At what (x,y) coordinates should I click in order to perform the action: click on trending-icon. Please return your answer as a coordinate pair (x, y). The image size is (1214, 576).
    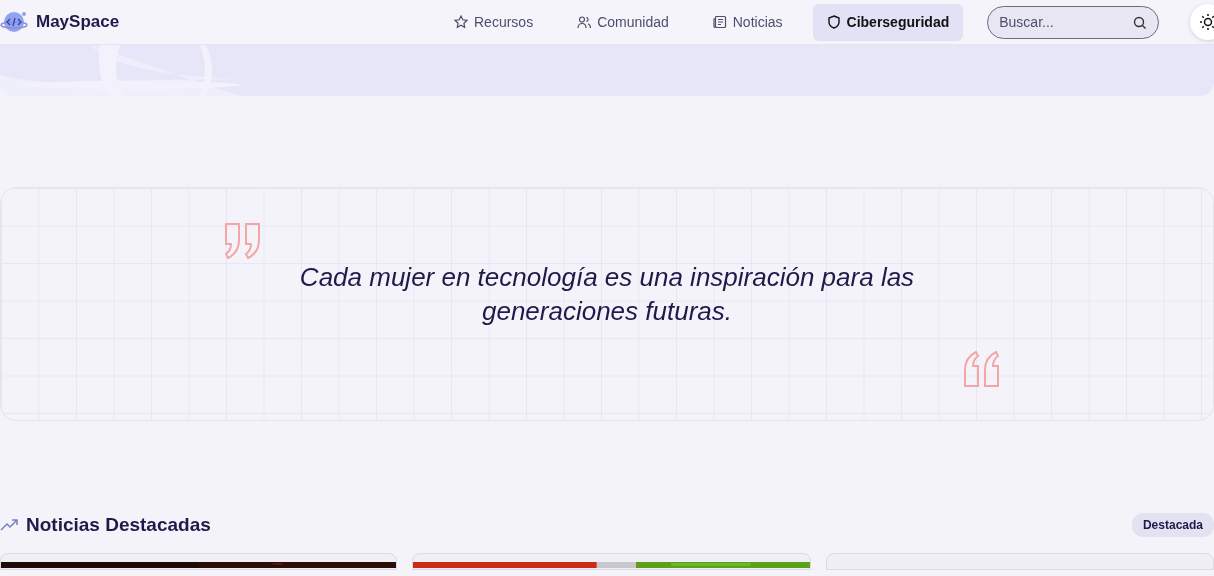
    Looking at the image, I should click on (9, 525).